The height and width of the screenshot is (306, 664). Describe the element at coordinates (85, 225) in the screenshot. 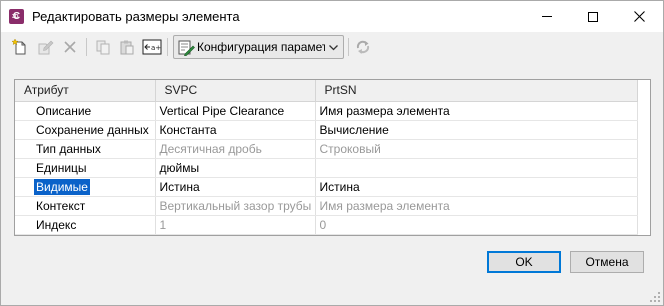

I see `attribute-cell: Индекс` at that location.